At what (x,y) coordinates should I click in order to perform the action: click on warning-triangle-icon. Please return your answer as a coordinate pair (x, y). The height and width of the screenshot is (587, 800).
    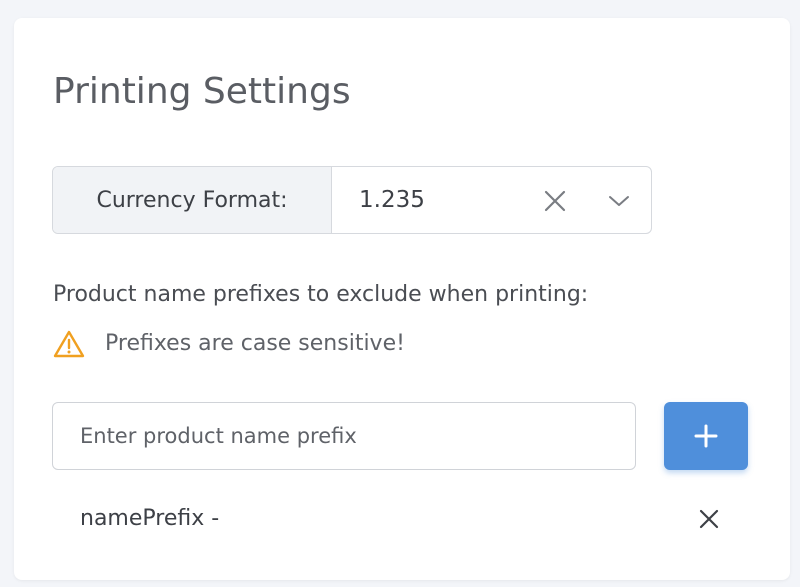
    Looking at the image, I should click on (69, 344).